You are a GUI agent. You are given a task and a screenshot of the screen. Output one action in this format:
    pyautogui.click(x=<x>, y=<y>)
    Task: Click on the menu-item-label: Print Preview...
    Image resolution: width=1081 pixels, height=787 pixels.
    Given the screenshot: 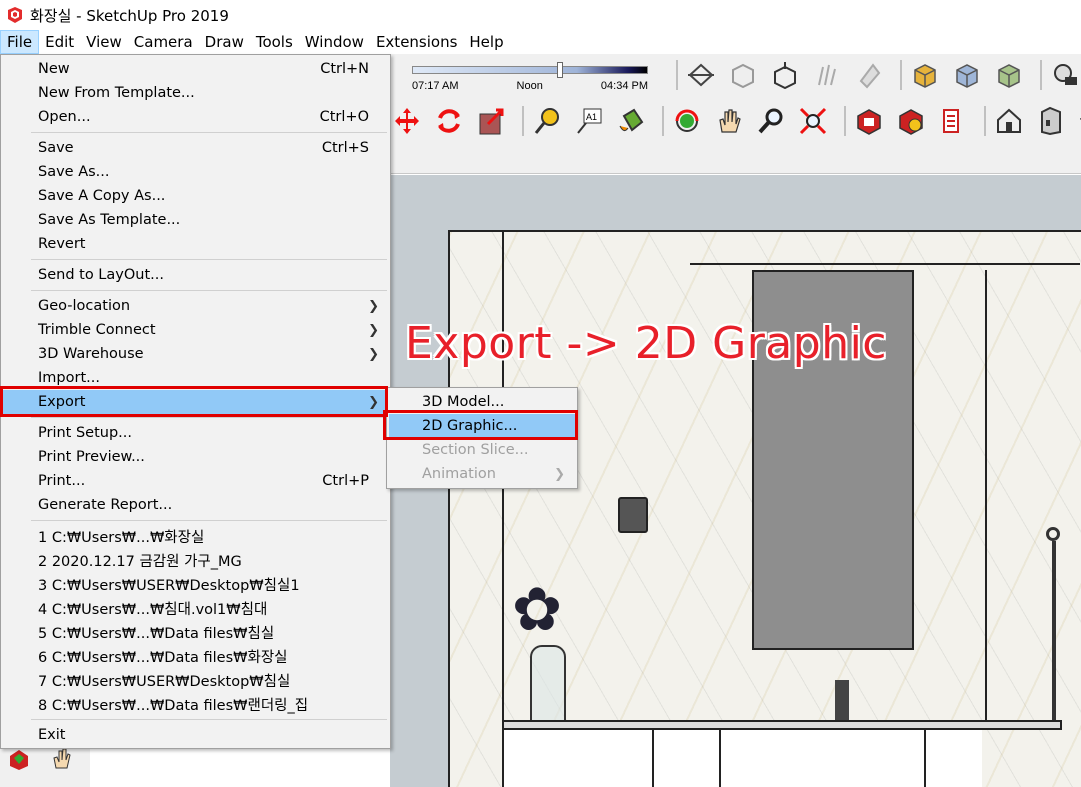 What is the action you would take?
    pyautogui.click(x=91, y=457)
    